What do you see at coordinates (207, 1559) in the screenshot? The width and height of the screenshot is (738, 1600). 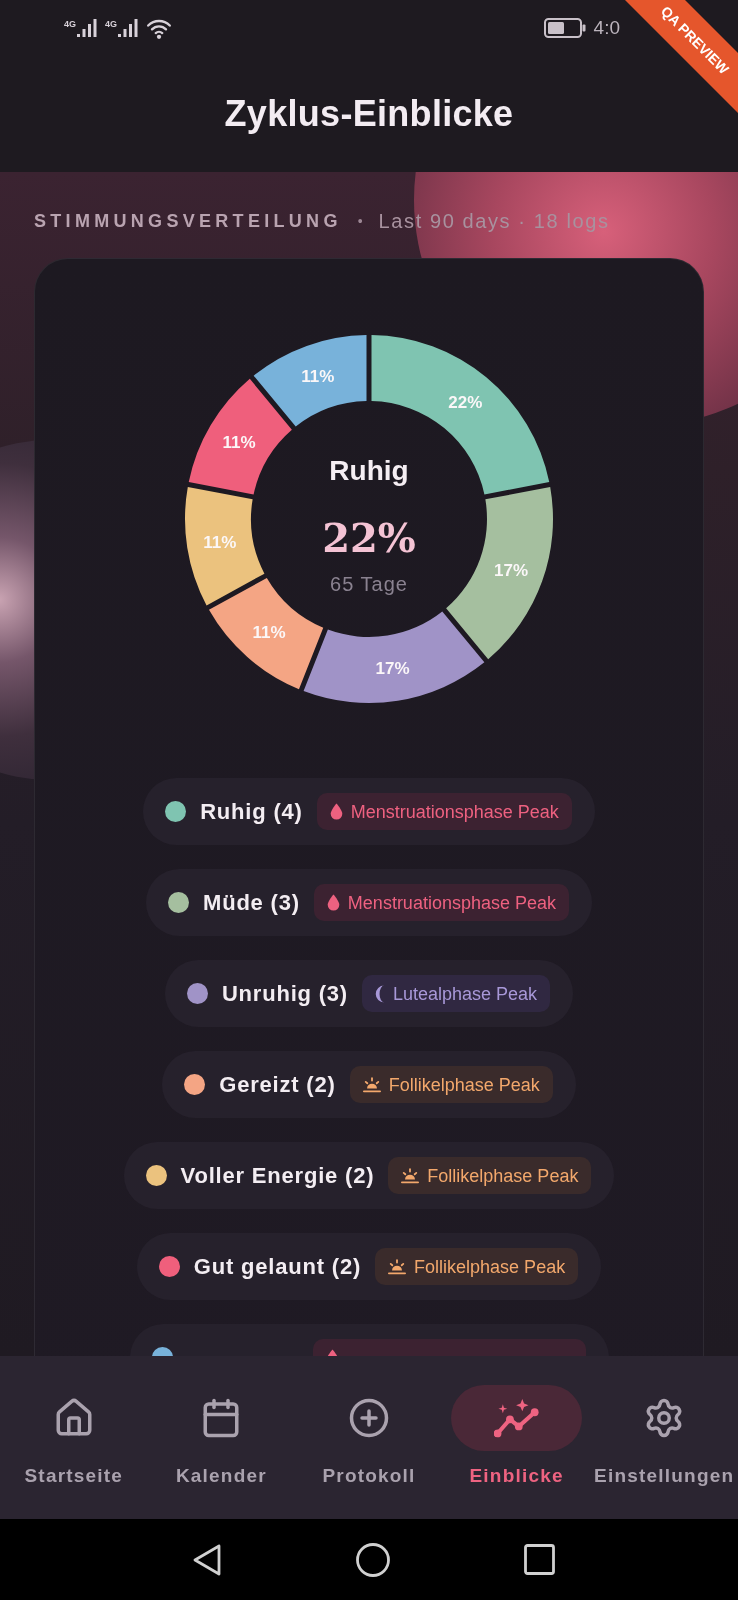 I see `back-icon` at bounding box center [207, 1559].